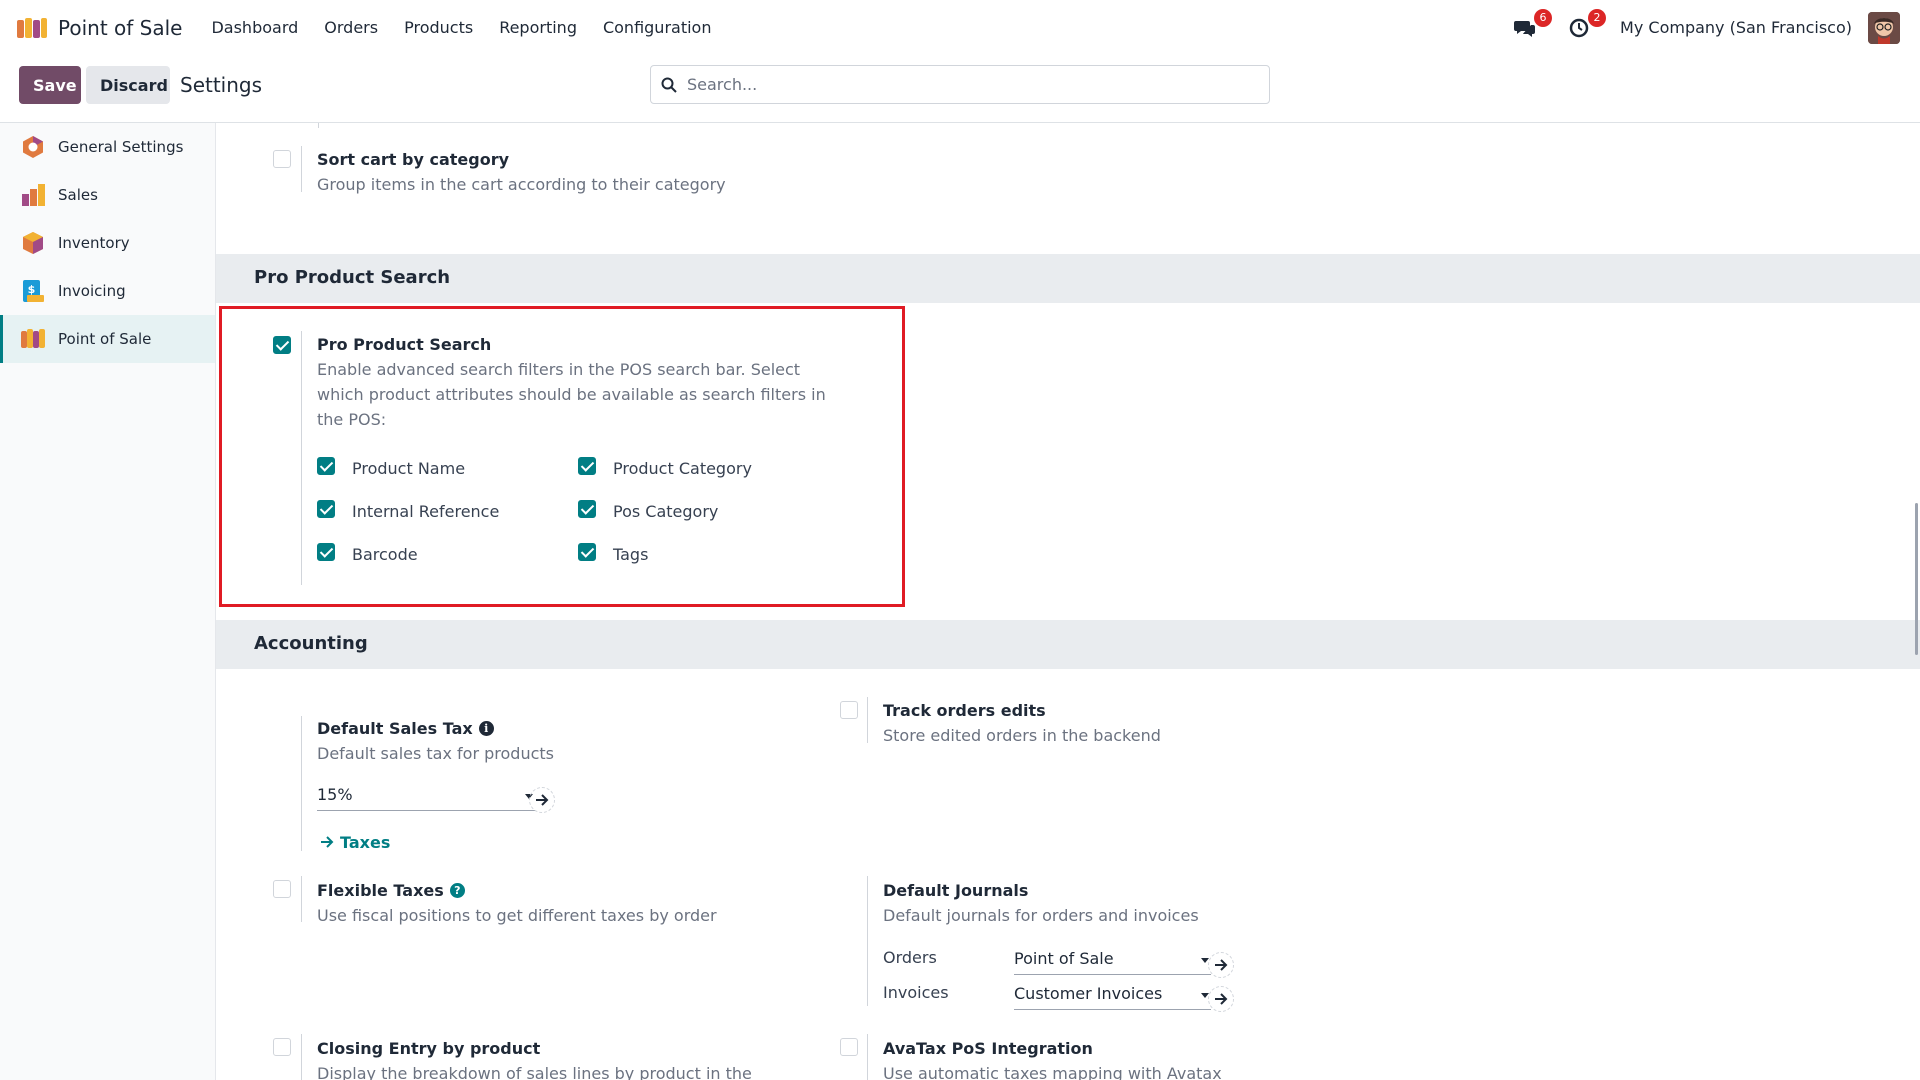  Describe the element at coordinates (849, 1047) in the screenshot. I see `avatax-checkbox` at that location.